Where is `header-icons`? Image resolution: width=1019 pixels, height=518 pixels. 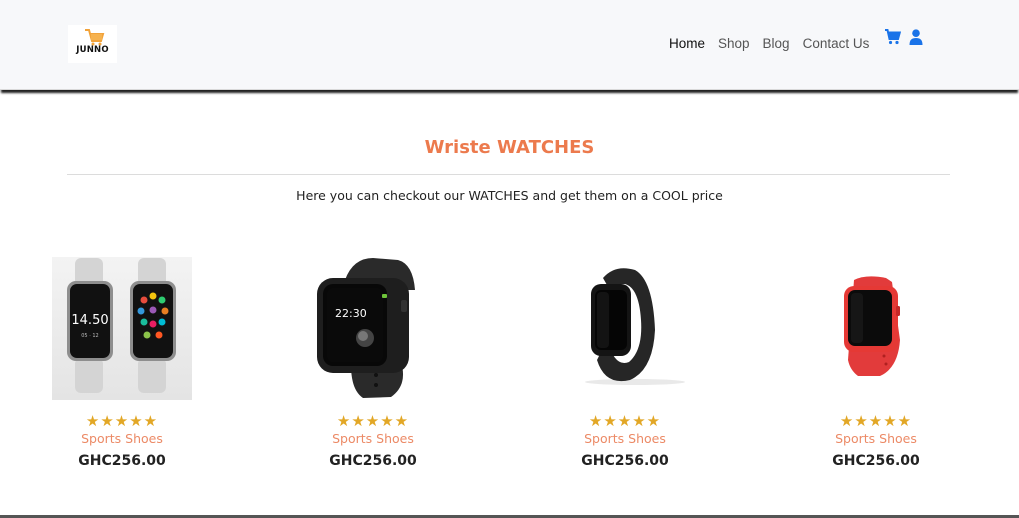
header-icons is located at coordinates (903, 39).